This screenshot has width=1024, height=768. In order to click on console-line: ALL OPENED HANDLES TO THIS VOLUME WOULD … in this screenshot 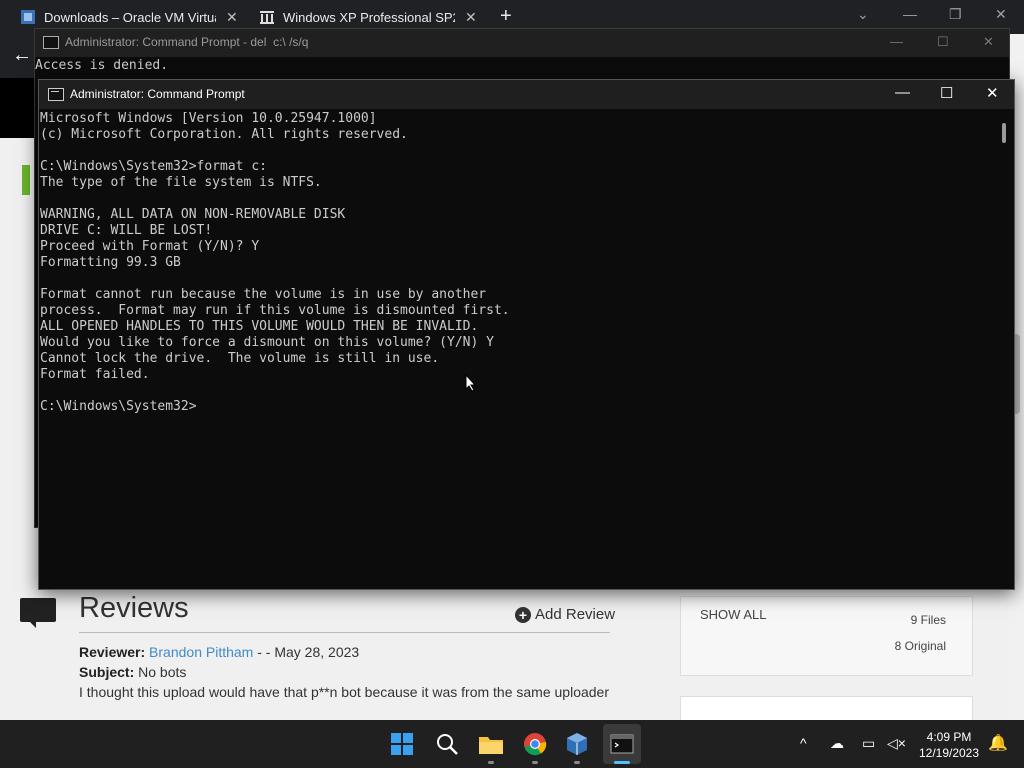, I will do `click(259, 326)`.